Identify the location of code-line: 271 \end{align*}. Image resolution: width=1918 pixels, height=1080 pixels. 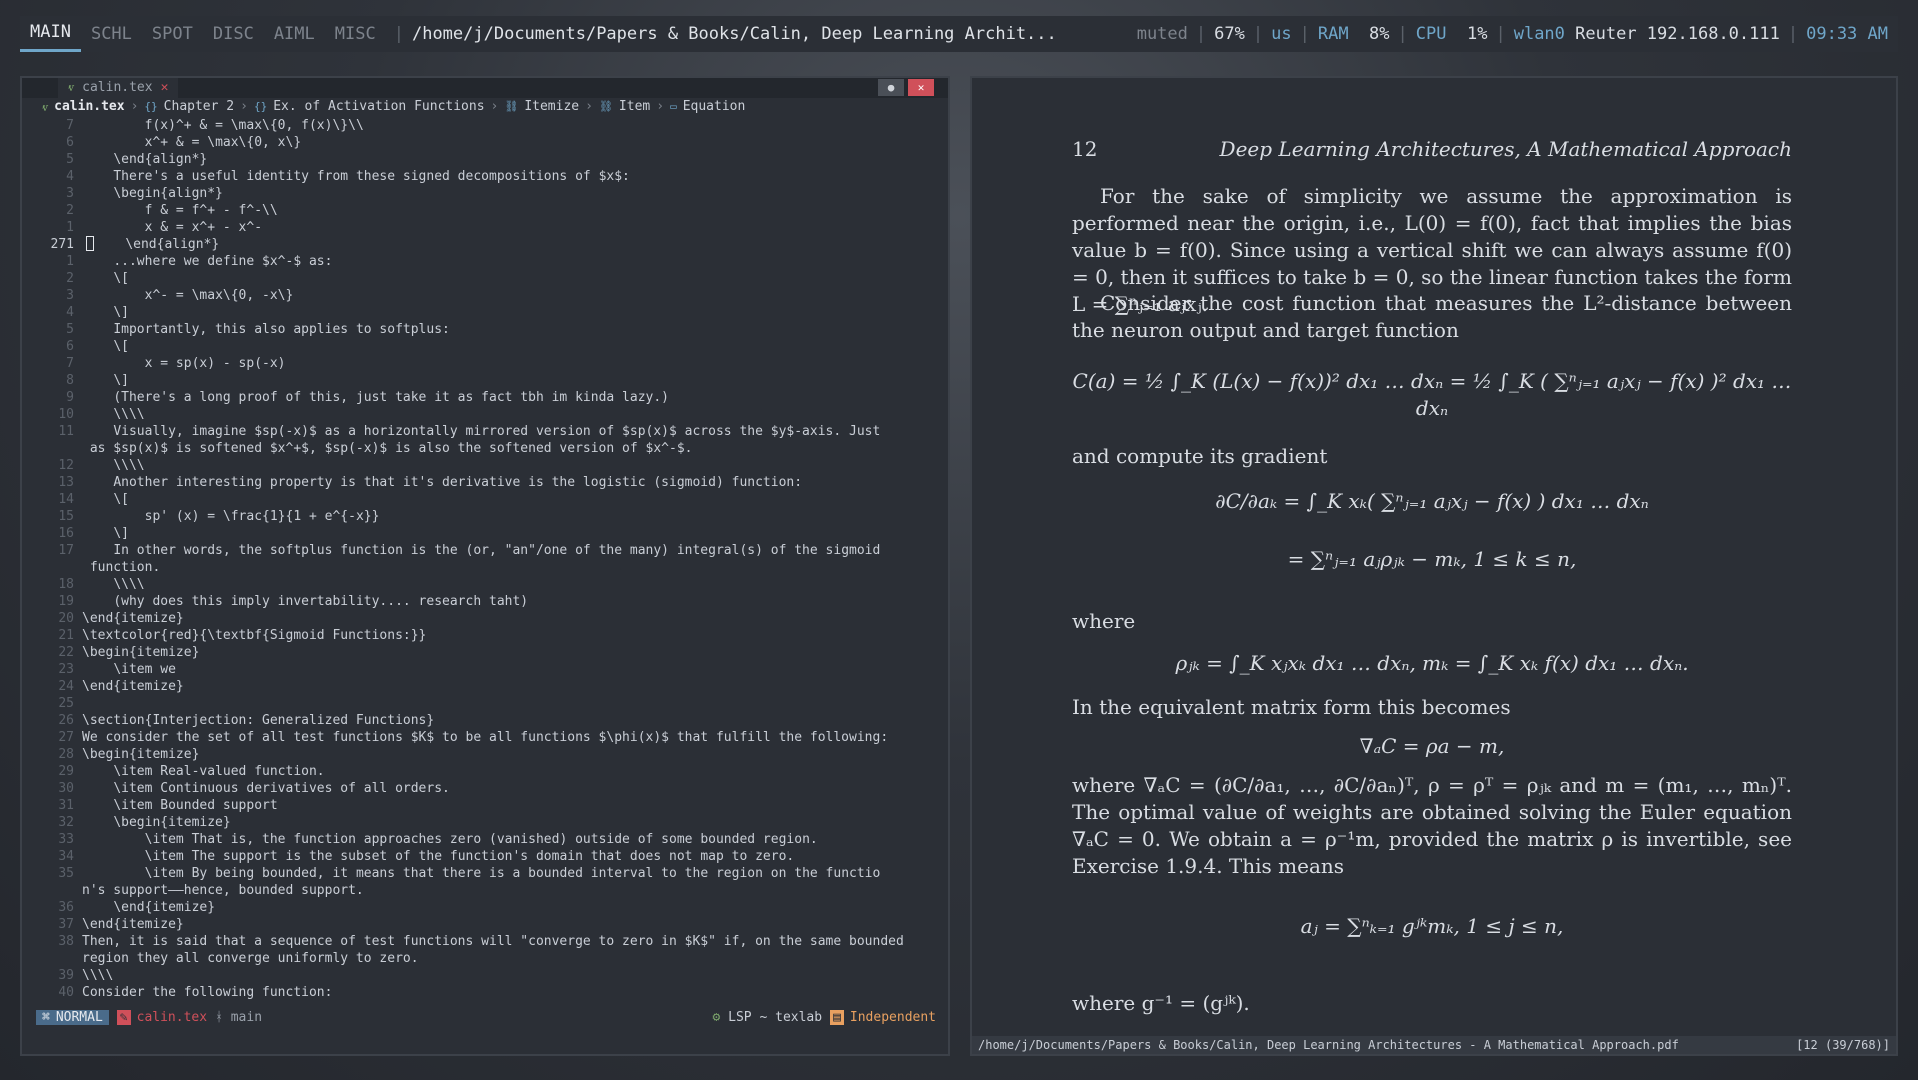
(485, 244).